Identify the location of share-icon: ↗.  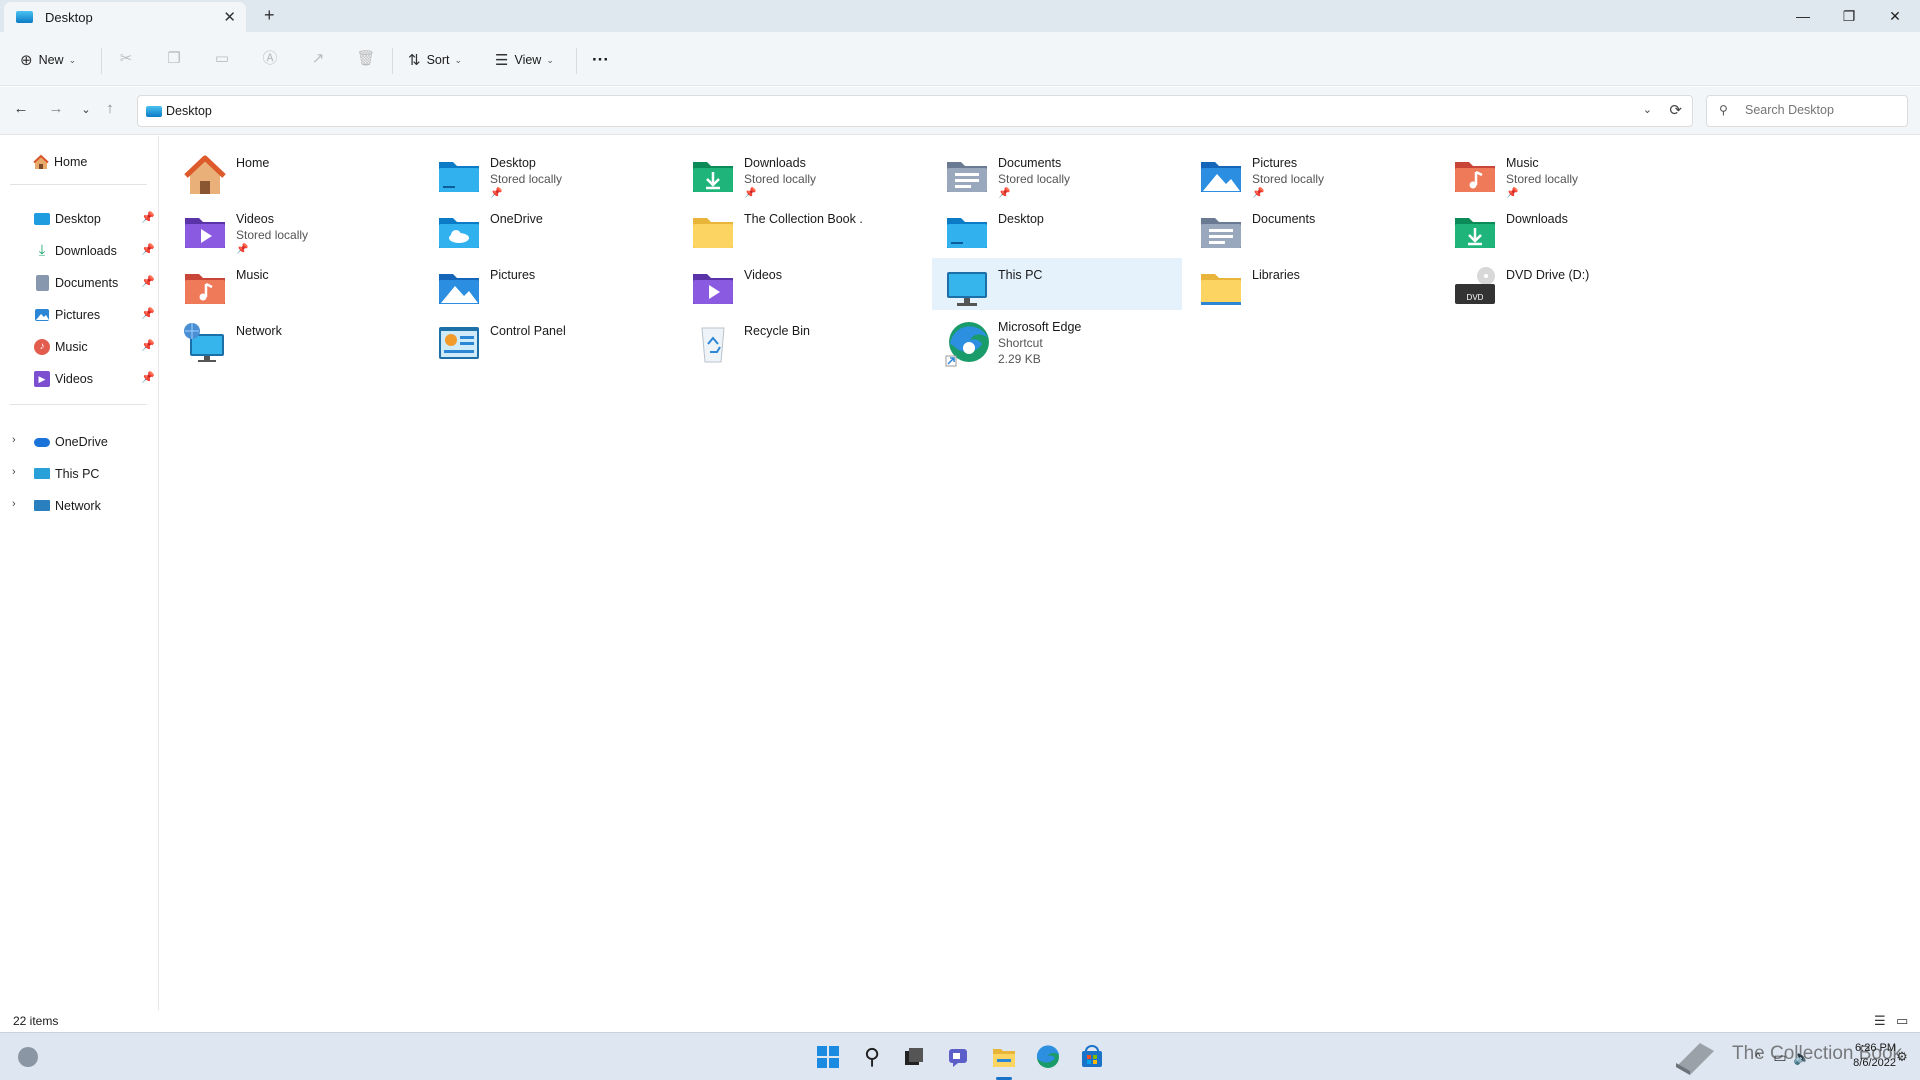
(318, 59).